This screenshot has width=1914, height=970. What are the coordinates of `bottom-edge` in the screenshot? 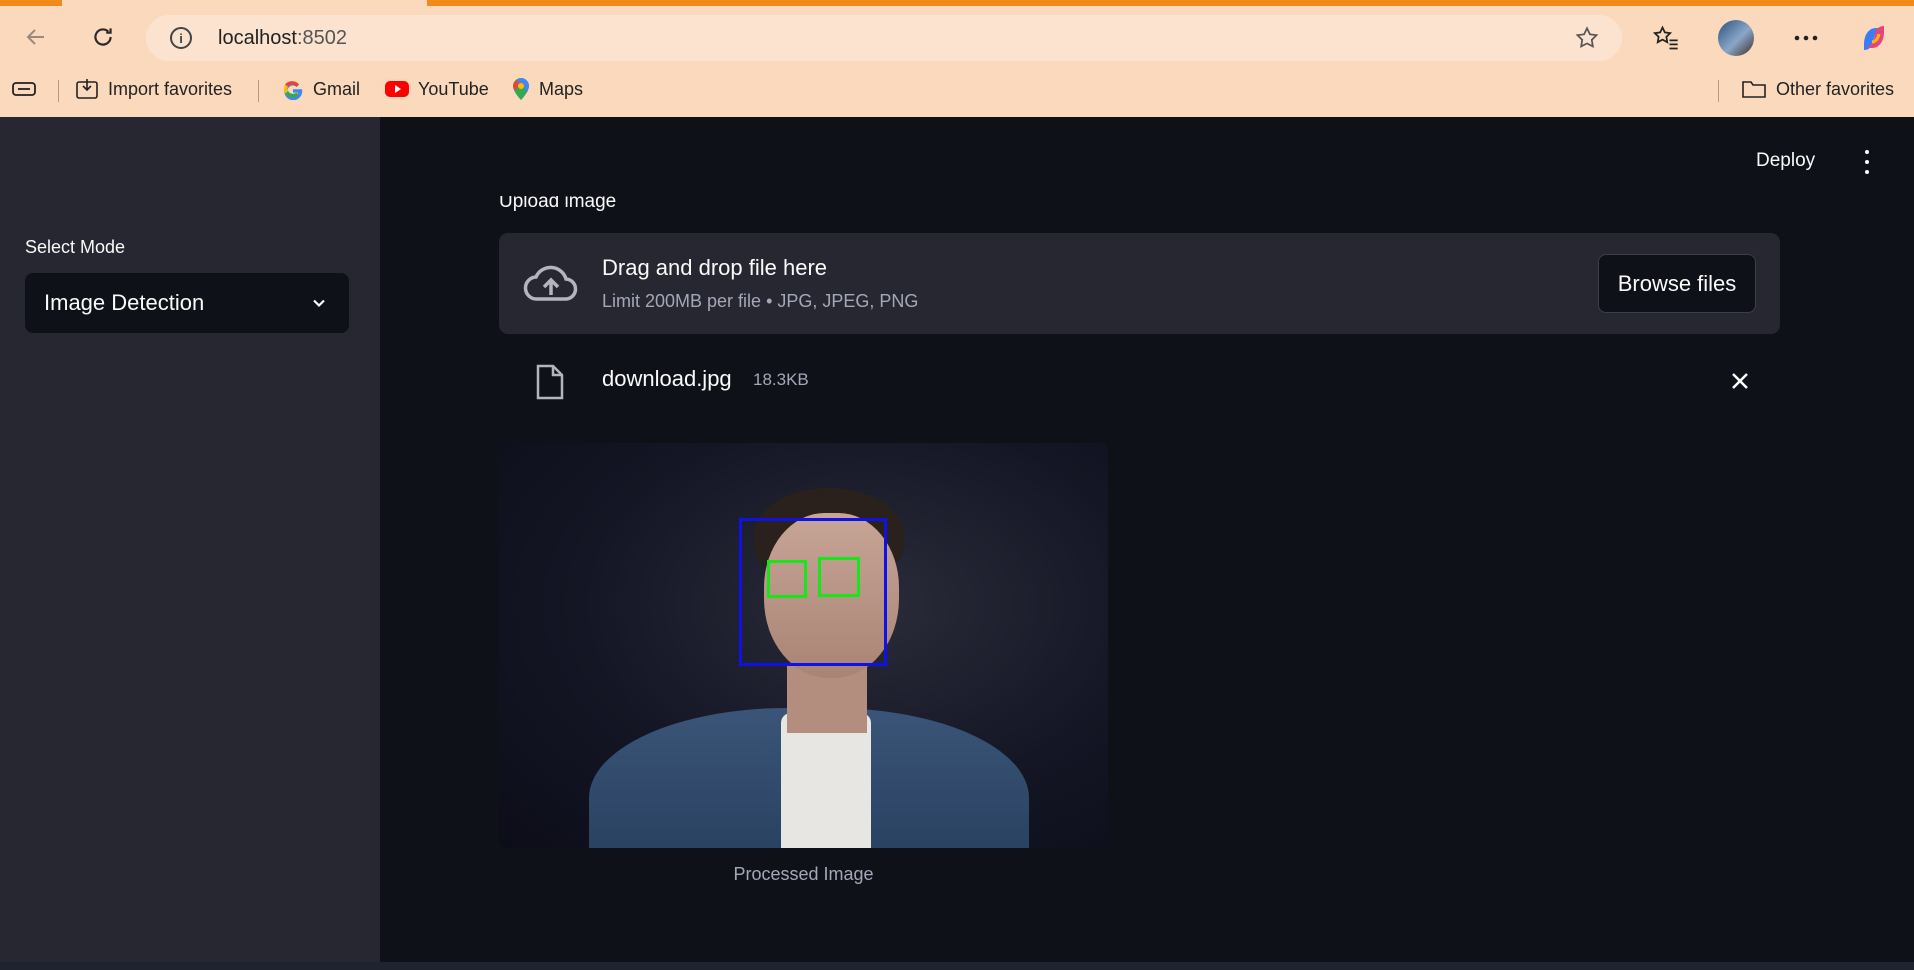 It's located at (957, 966).